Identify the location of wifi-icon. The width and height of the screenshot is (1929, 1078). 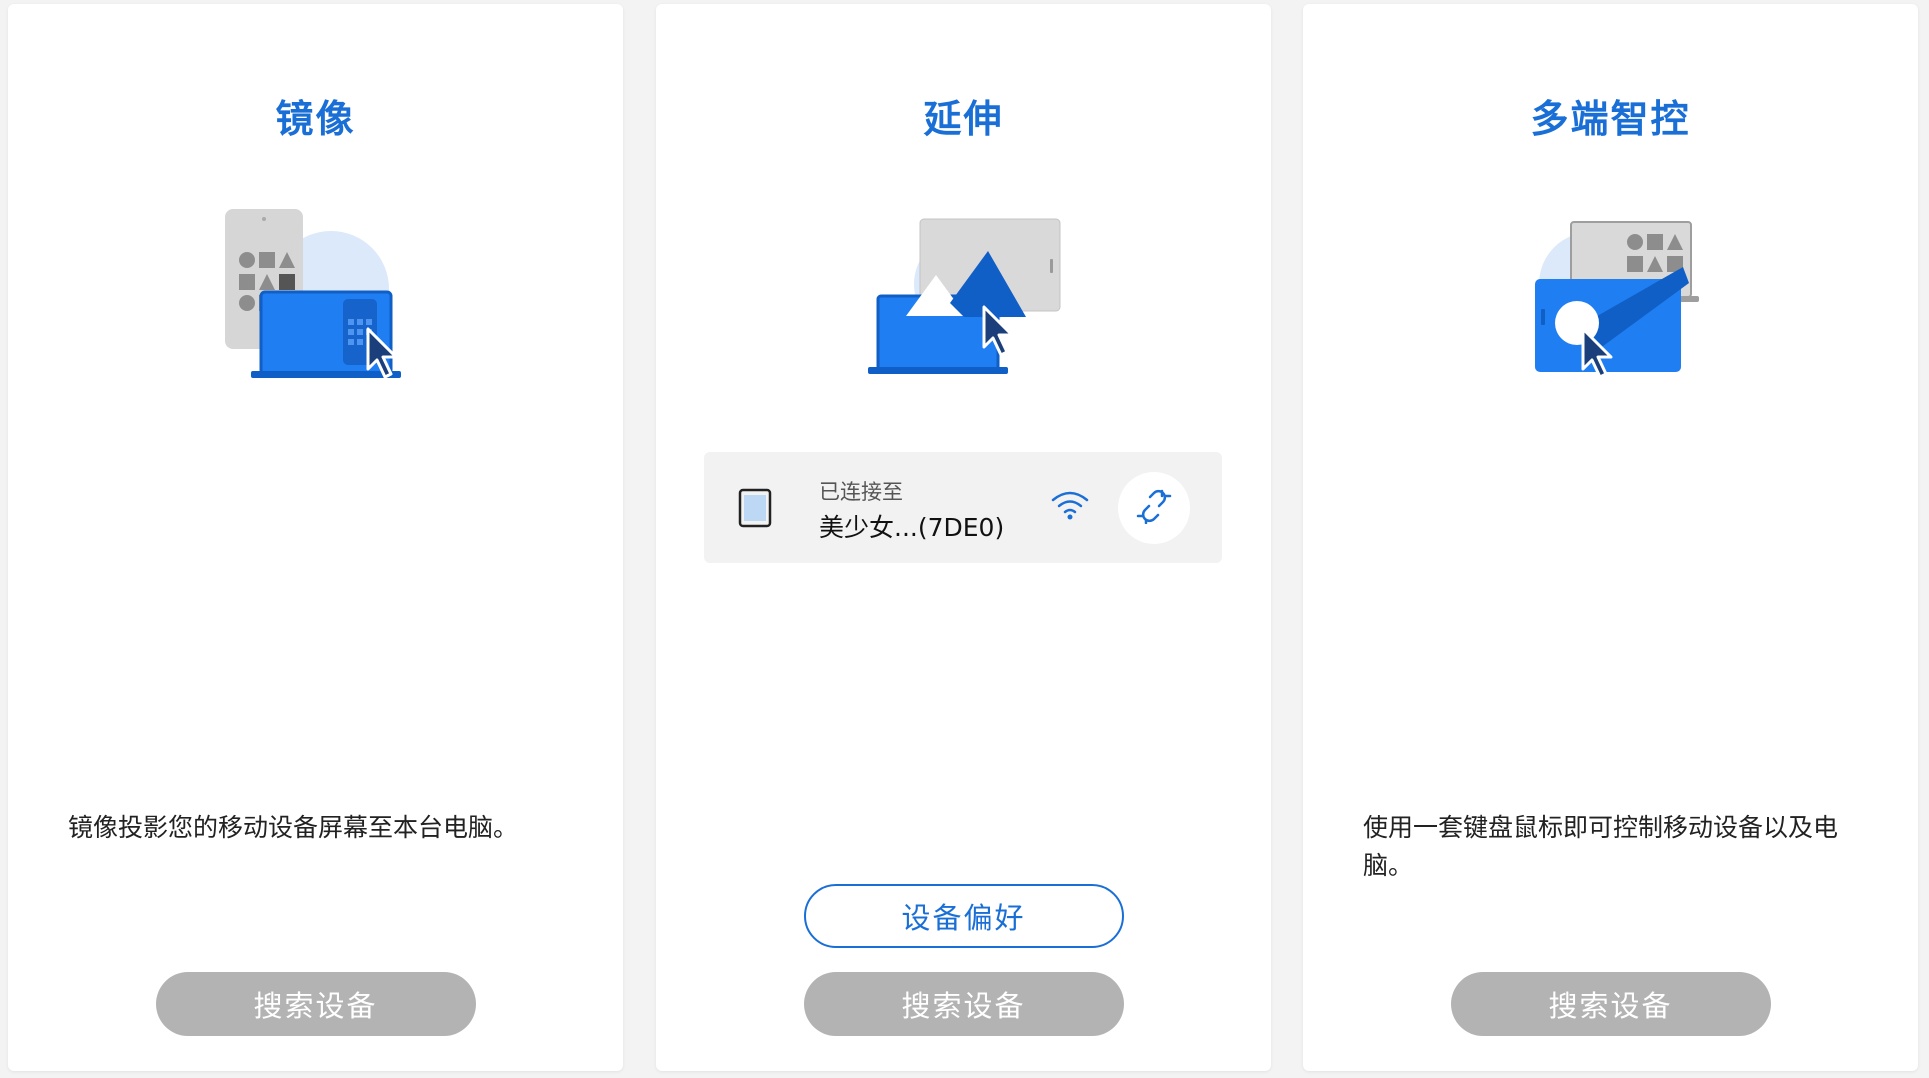
(1070, 507).